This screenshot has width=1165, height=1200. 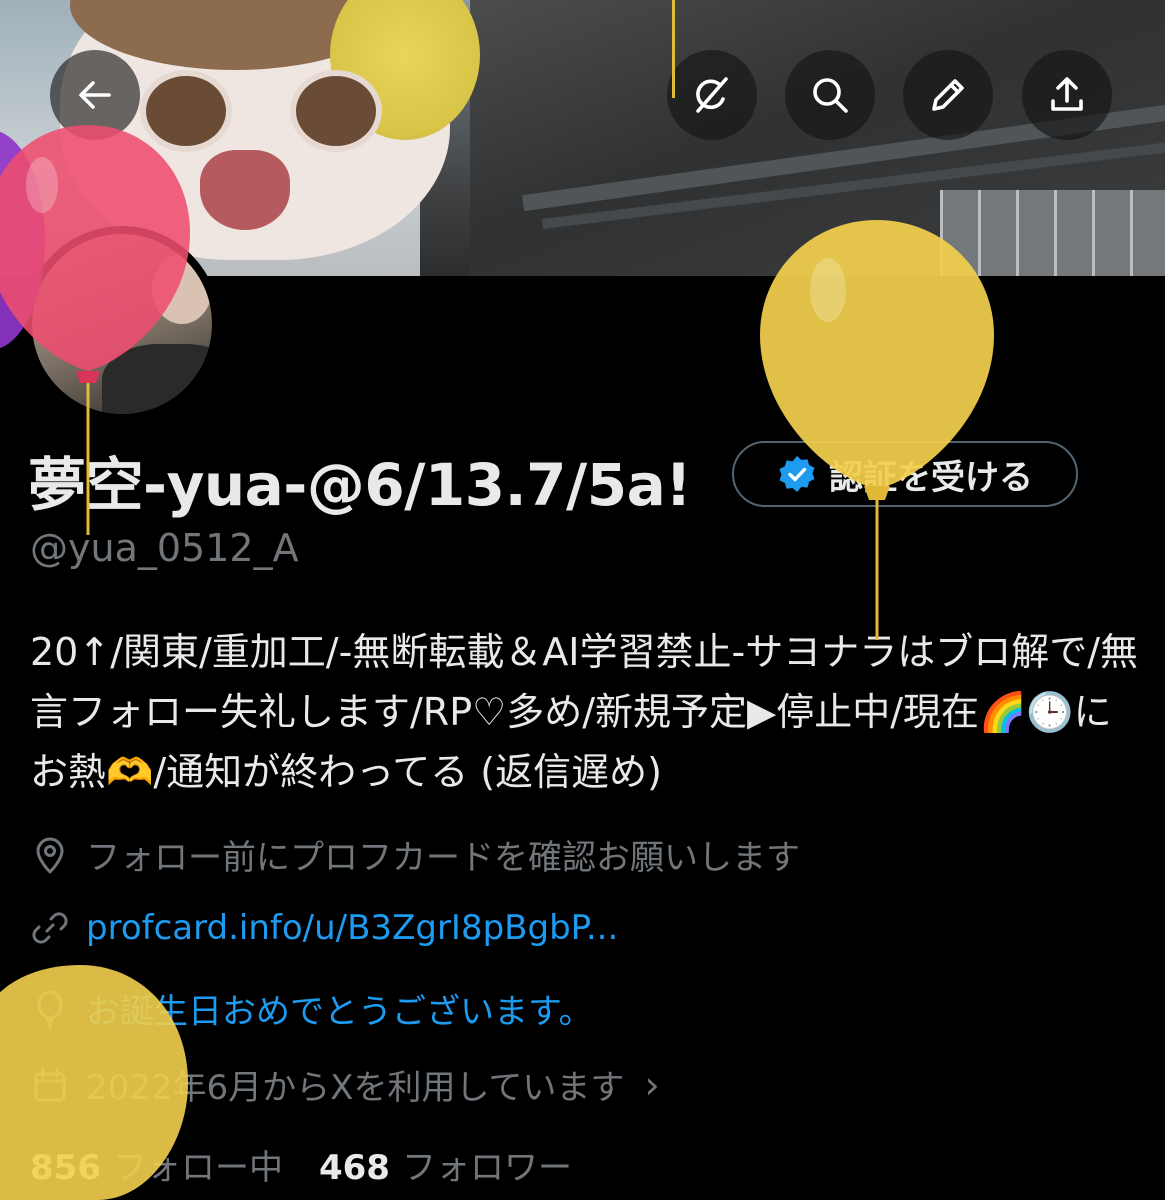 I want to click on search-icon, so click(x=830, y=95).